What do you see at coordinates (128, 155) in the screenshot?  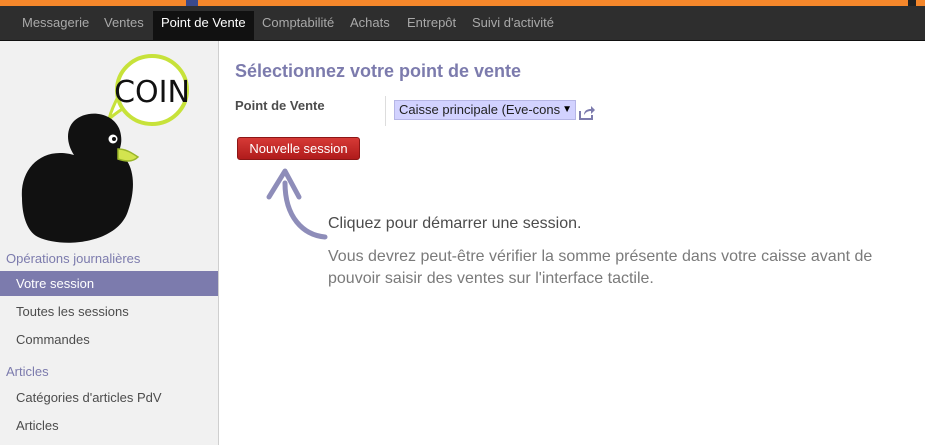 I see `duck-beak` at bounding box center [128, 155].